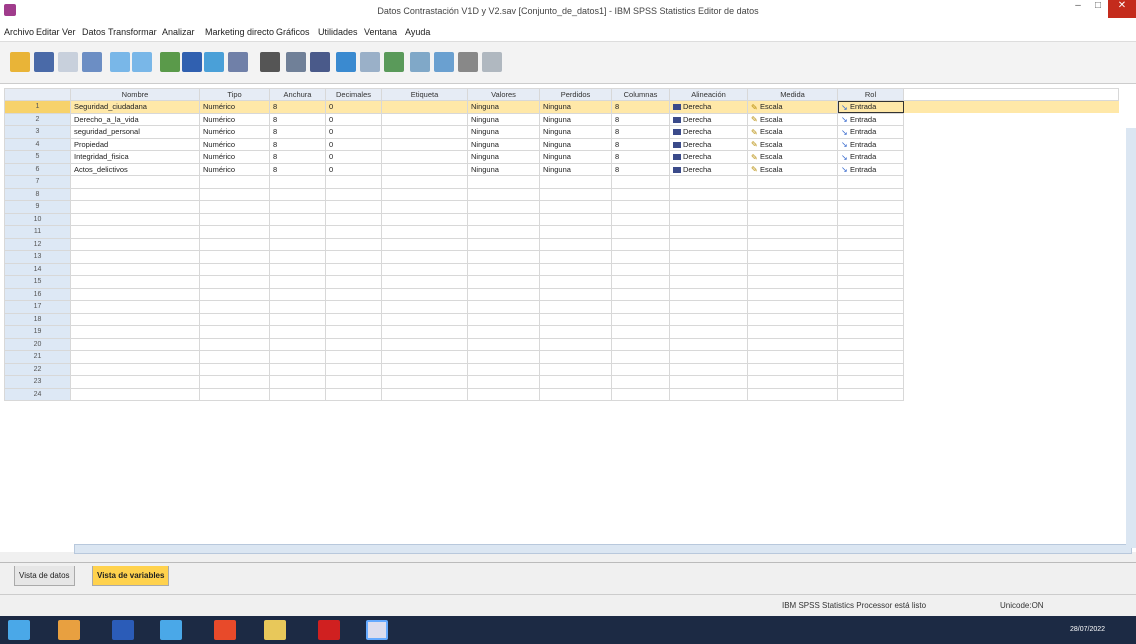  Describe the element at coordinates (296, 62) in the screenshot. I see `insert-cases-icon` at that location.